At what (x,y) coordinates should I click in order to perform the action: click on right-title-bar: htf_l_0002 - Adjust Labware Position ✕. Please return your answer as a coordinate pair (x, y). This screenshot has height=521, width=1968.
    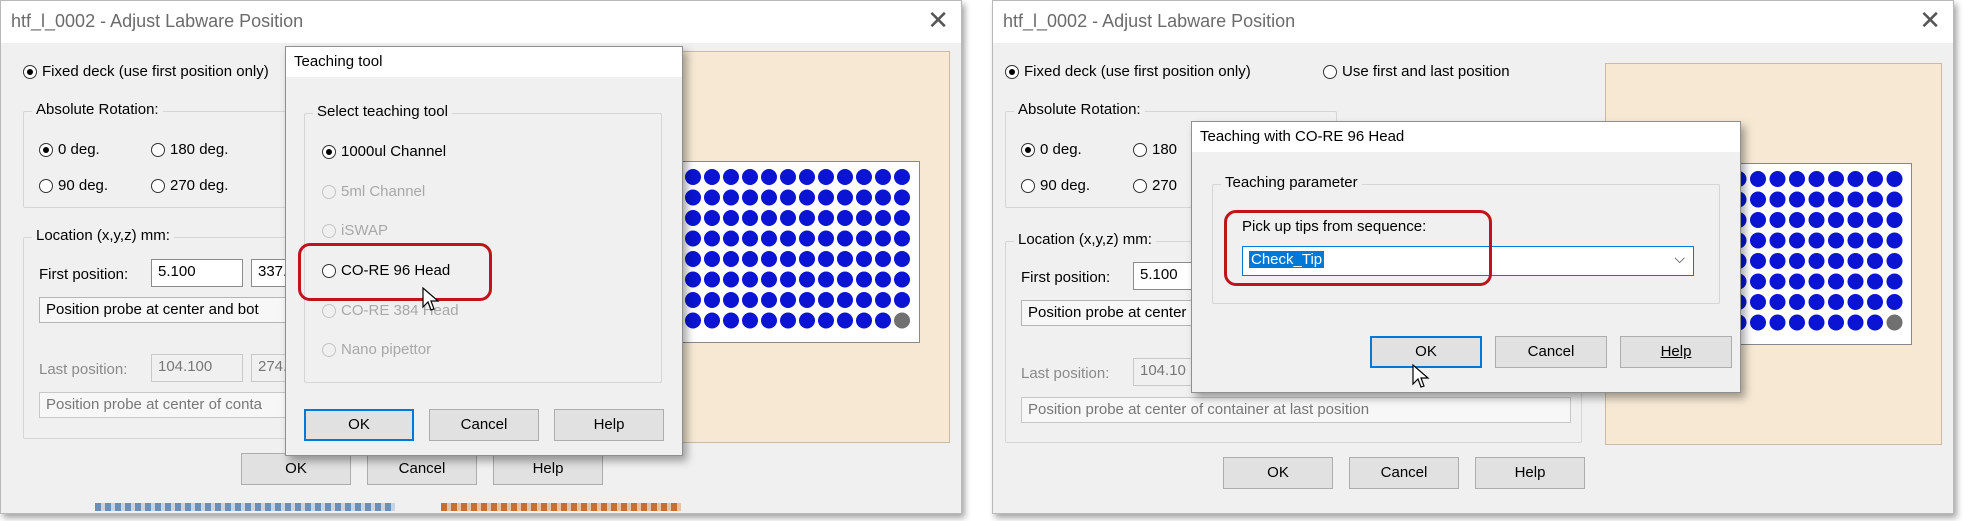
    Looking at the image, I should click on (1473, 22).